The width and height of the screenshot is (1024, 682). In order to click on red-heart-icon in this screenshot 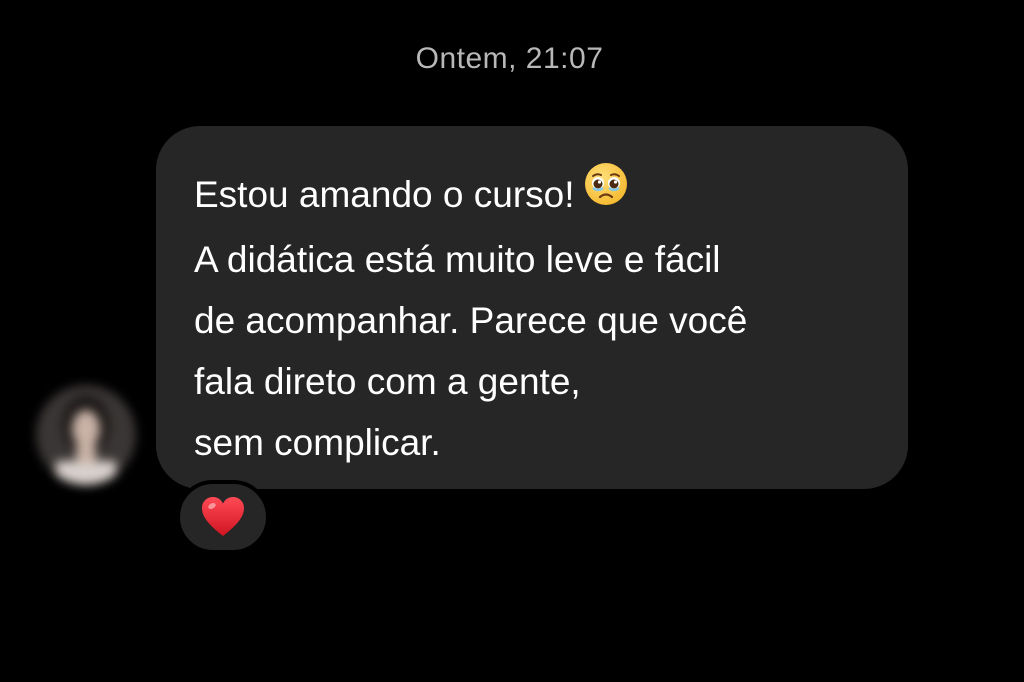, I will do `click(223, 516)`.